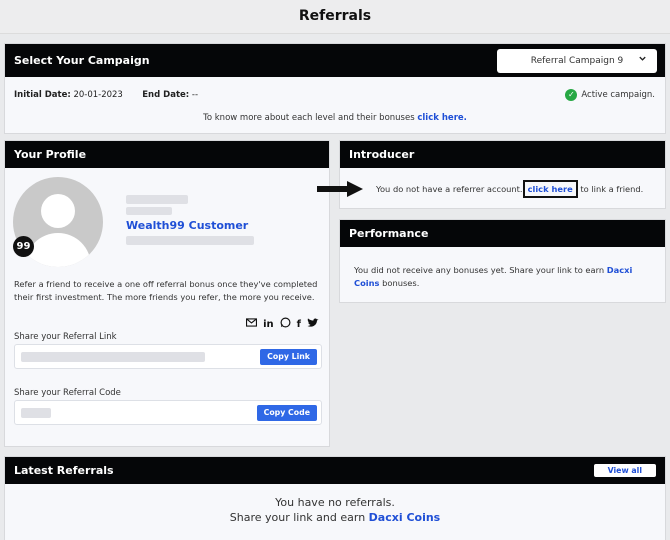 The width and height of the screenshot is (670, 540). I want to click on introducer-link: click here, so click(550, 189).